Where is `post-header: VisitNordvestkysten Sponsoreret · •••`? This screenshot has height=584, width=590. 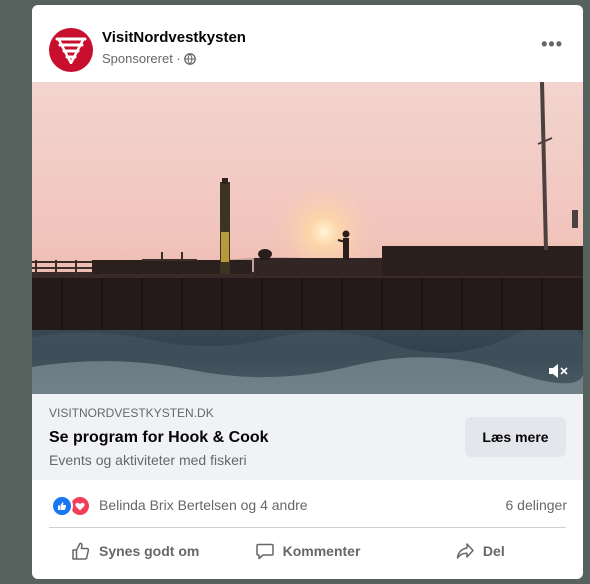
post-header: VisitNordvestkysten Sponsoreret · ••• is located at coordinates (307, 43).